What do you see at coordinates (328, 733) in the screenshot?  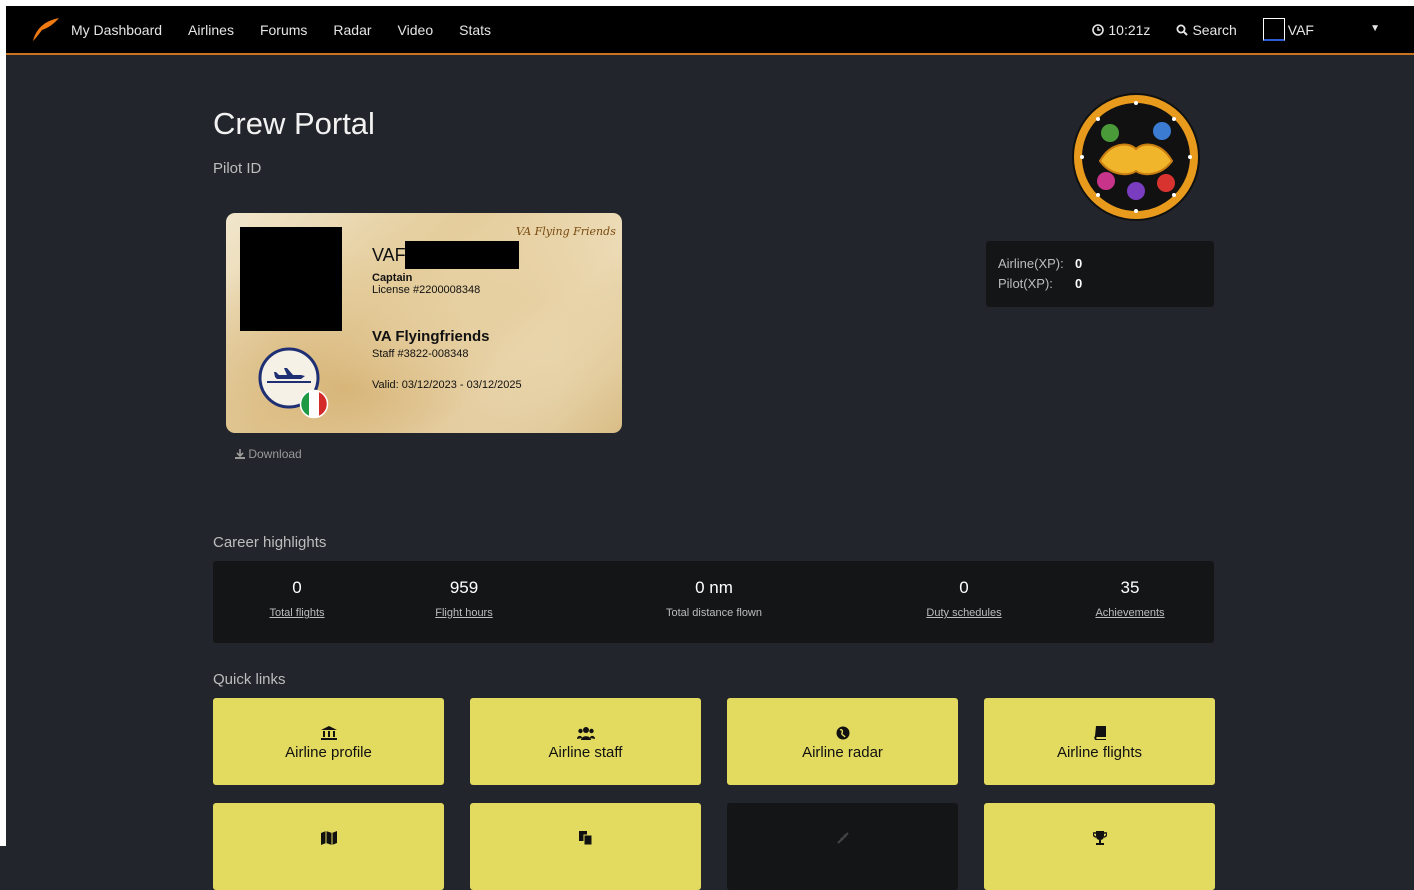 I see `bank-icon` at bounding box center [328, 733].